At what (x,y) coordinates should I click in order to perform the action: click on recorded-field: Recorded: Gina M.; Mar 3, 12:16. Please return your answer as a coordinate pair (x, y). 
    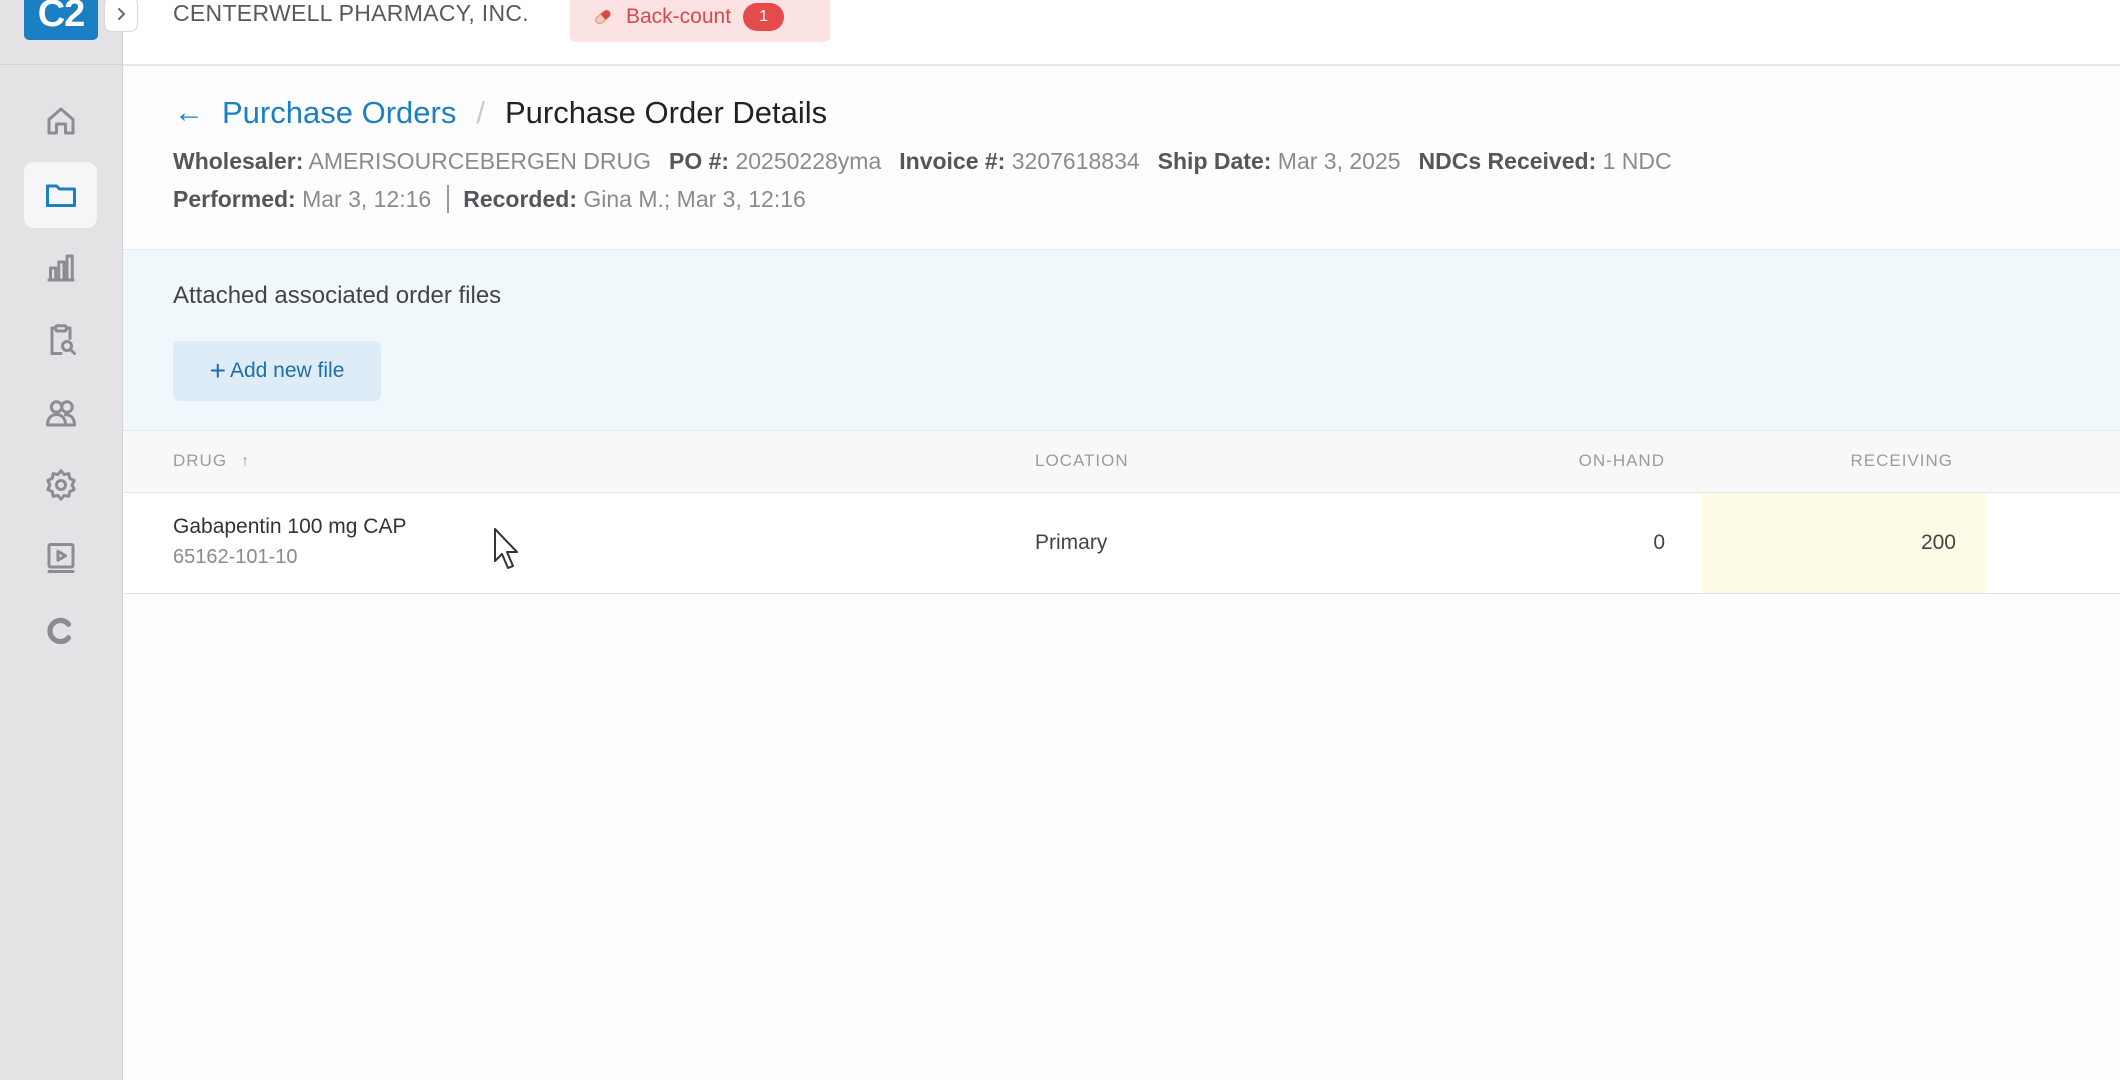
    Looking at the image, I should click on (634, 198).